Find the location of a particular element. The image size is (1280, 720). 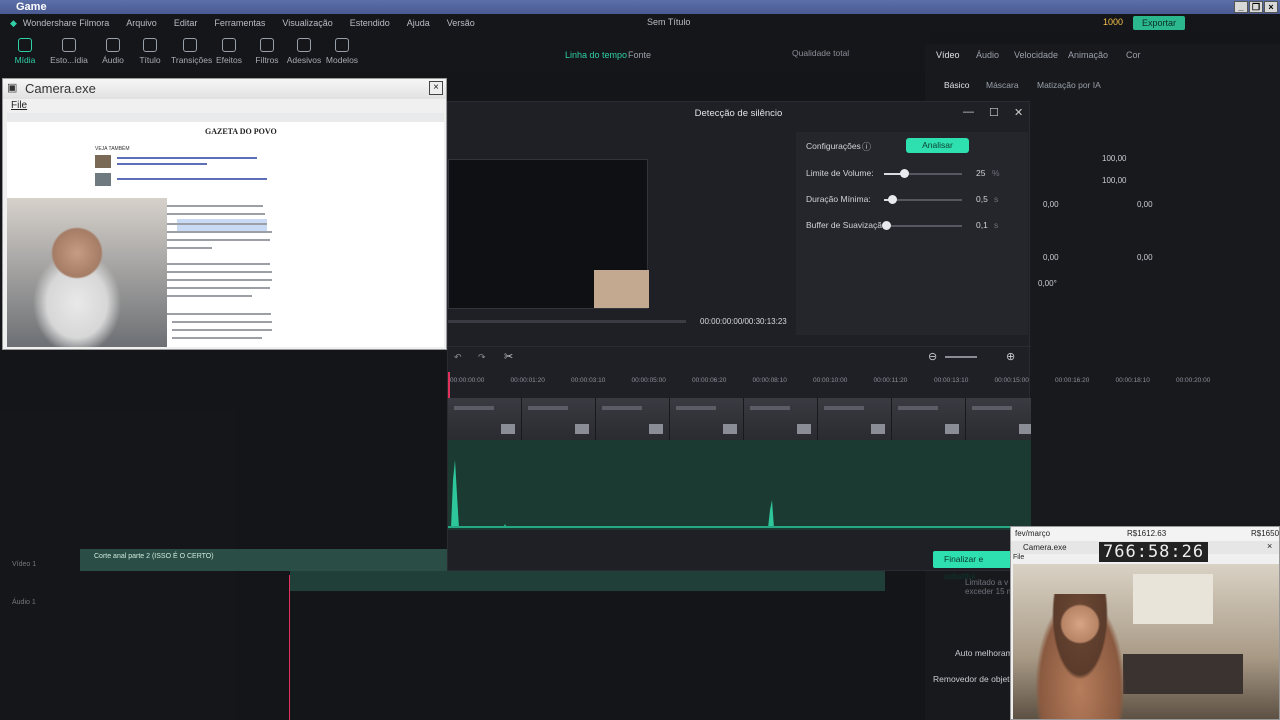

dialog-maximize-icon: ☐ is located at coordinates (994, 112).